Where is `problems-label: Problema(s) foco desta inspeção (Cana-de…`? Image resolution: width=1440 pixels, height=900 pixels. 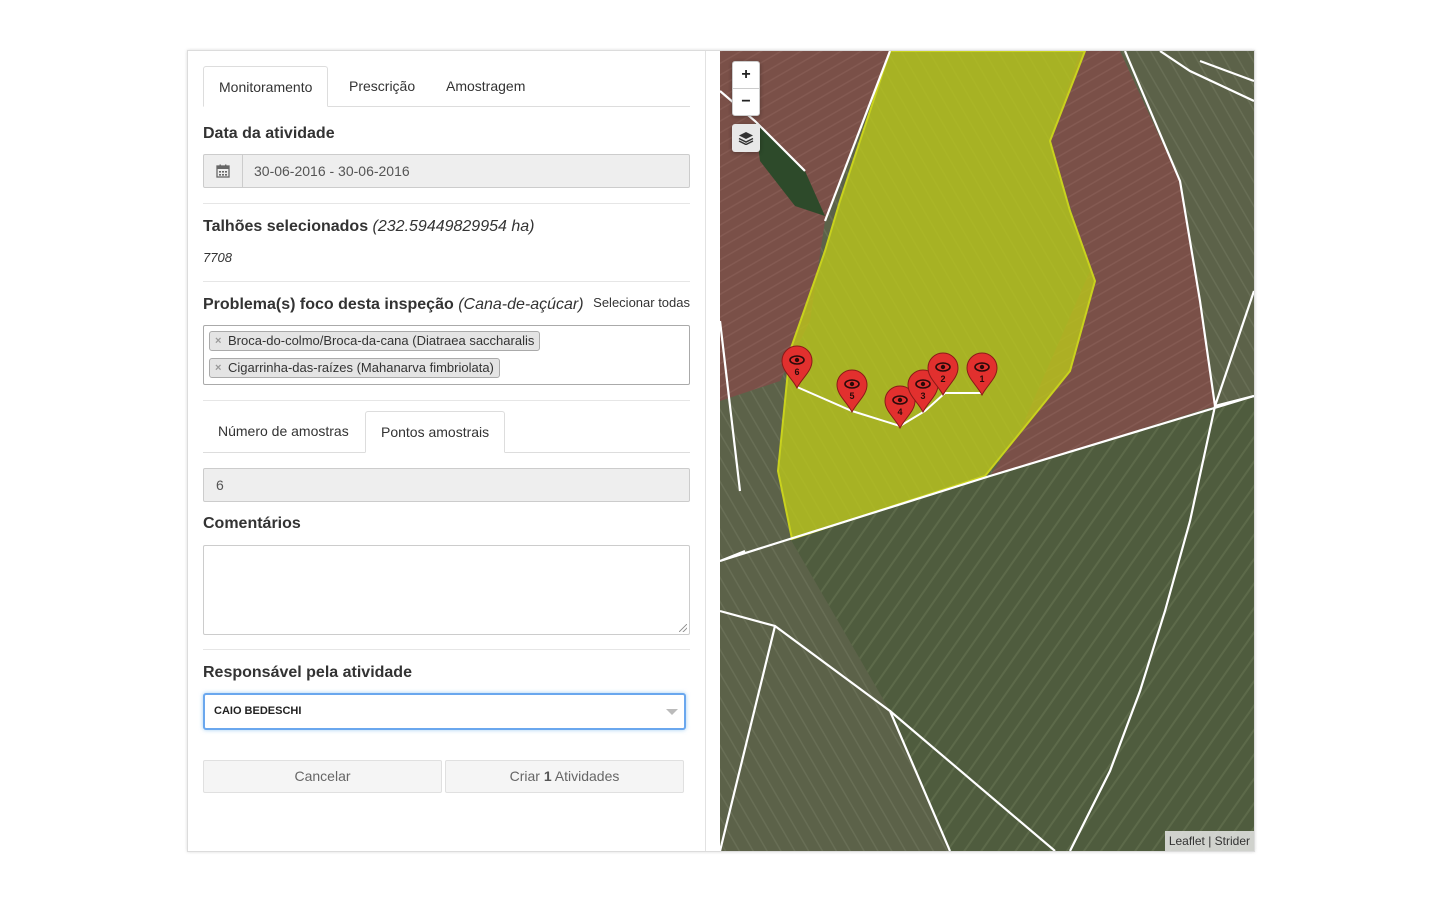 problems-label: Problema(s) foco desta inspeção (Cana-de… is located at coordinates (393, 304).